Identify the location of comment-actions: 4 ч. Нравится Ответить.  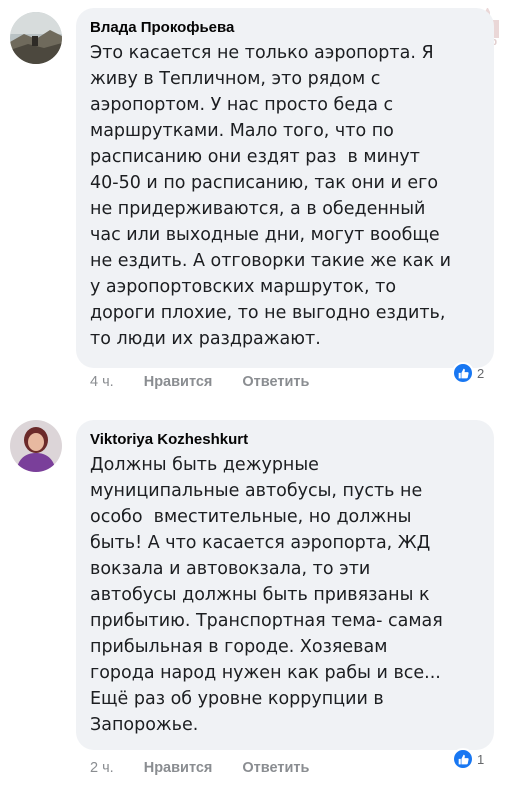
(212, 382).